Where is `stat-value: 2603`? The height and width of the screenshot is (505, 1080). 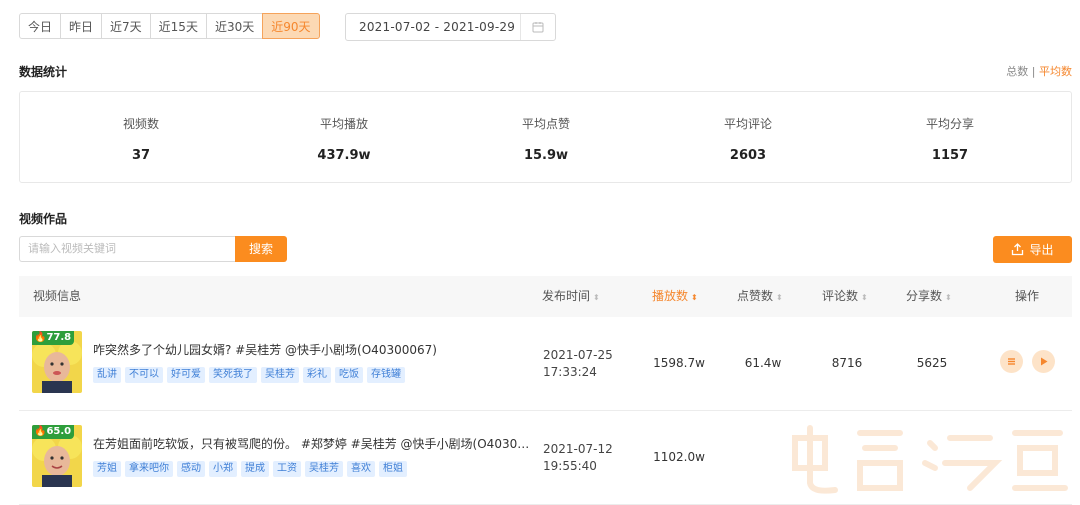 stat-value: 2603 is located at coordinates (748, 155).